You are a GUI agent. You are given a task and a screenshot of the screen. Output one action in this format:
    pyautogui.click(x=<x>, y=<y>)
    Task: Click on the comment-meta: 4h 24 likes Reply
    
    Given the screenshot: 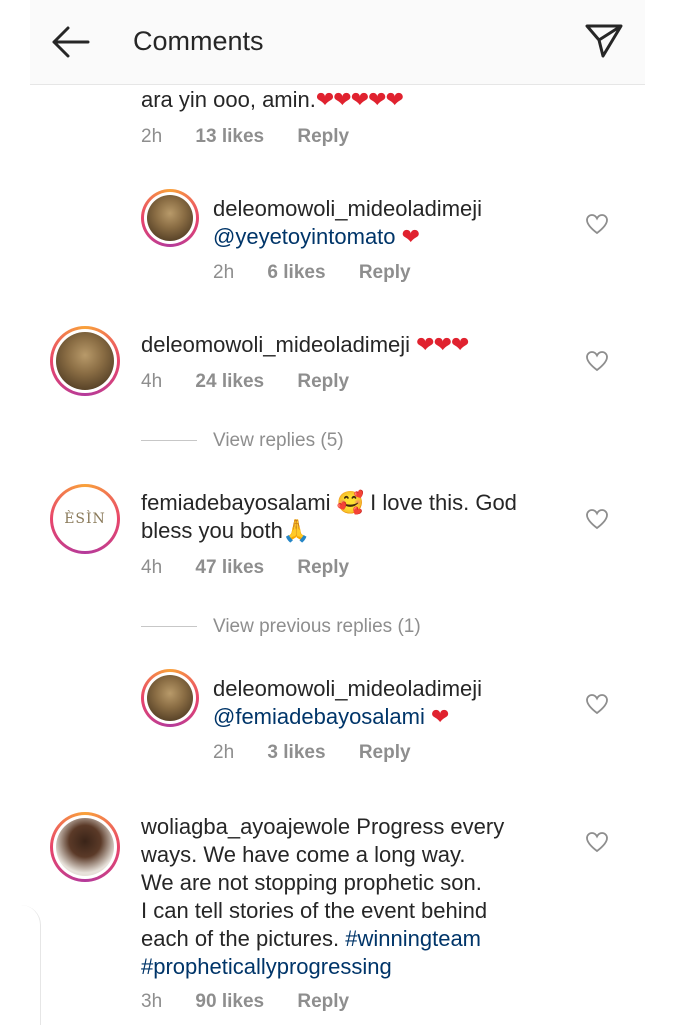 What is the action you would take?
    pyautogui.click(x=259, y=382)
    